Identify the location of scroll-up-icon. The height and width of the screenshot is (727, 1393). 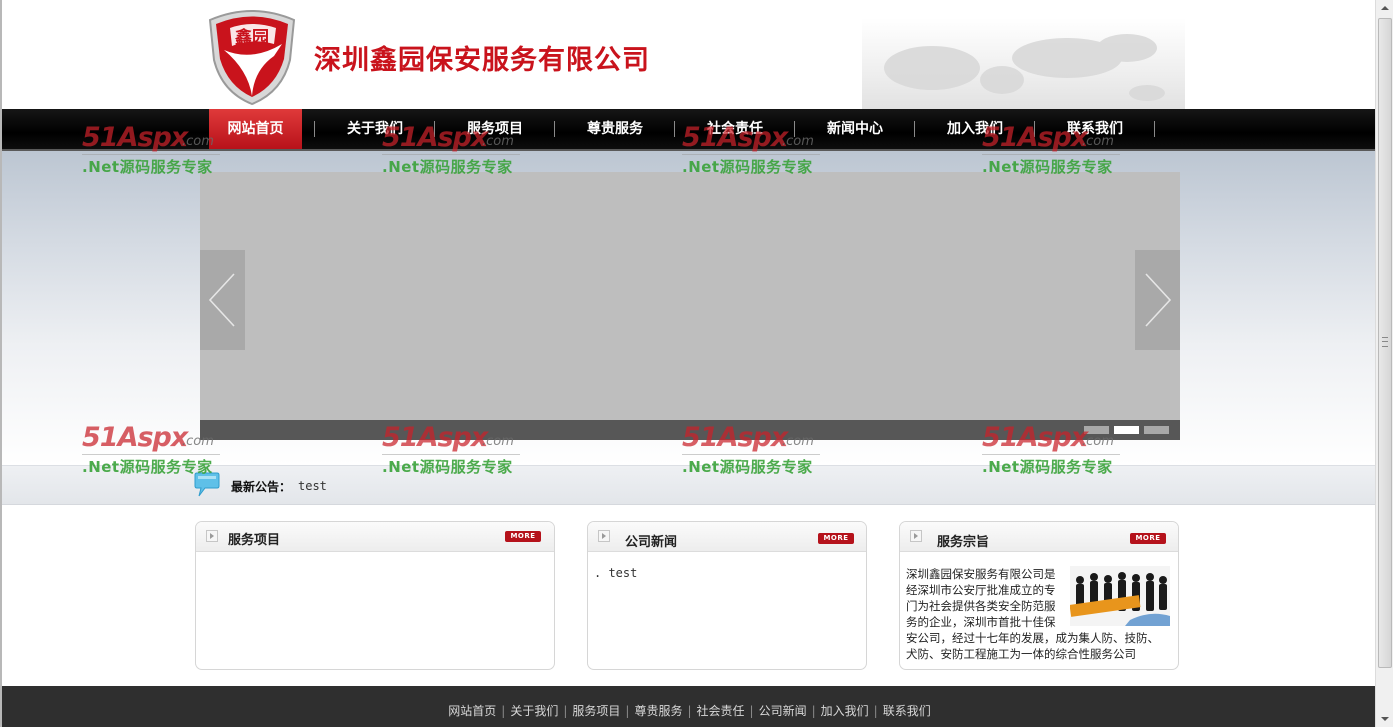
(1384, 8).